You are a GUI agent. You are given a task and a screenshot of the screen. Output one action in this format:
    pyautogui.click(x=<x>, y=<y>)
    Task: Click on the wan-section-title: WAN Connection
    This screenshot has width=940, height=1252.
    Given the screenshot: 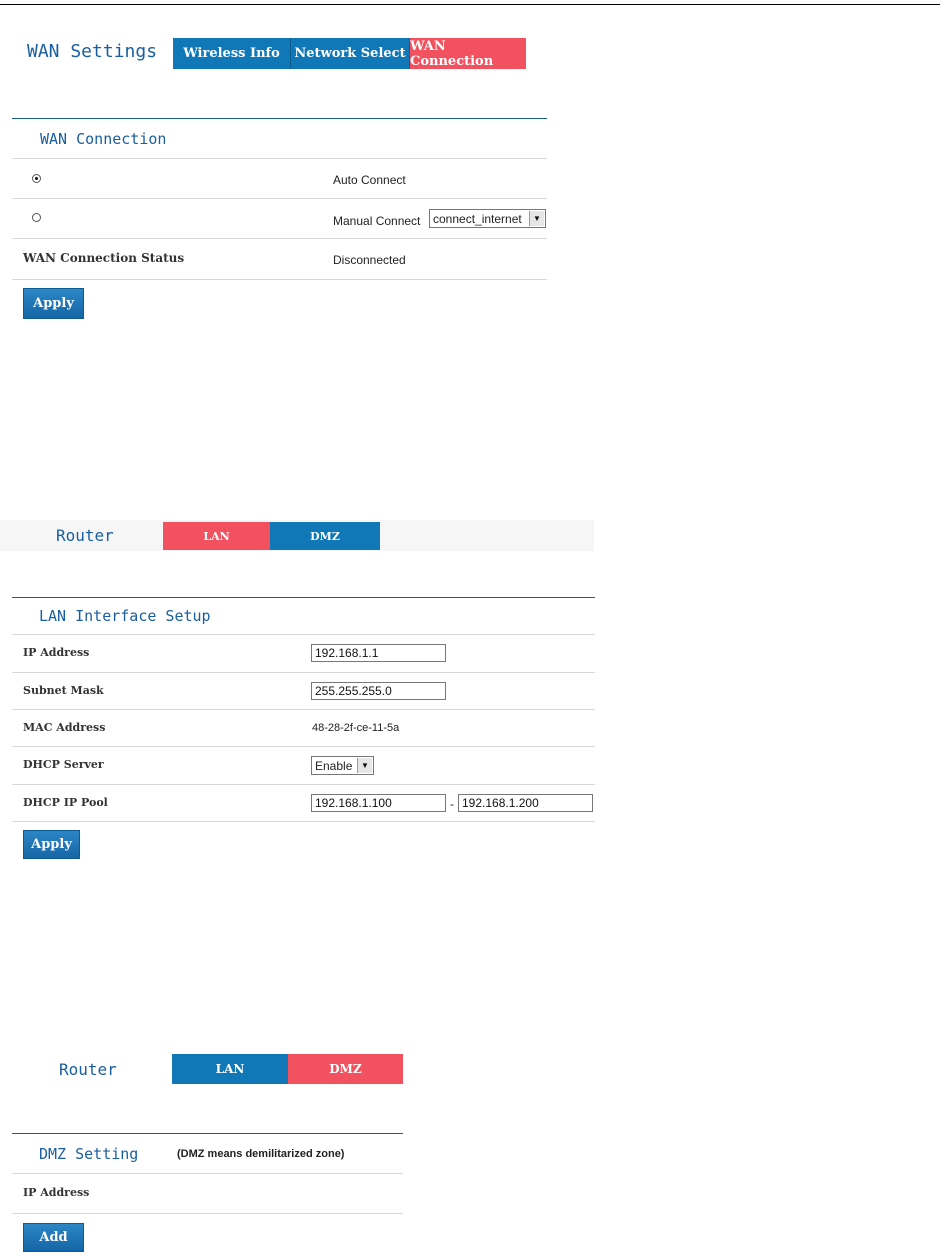 What is the action you would take?
    pyautogui.click(x=103, y=139)
    